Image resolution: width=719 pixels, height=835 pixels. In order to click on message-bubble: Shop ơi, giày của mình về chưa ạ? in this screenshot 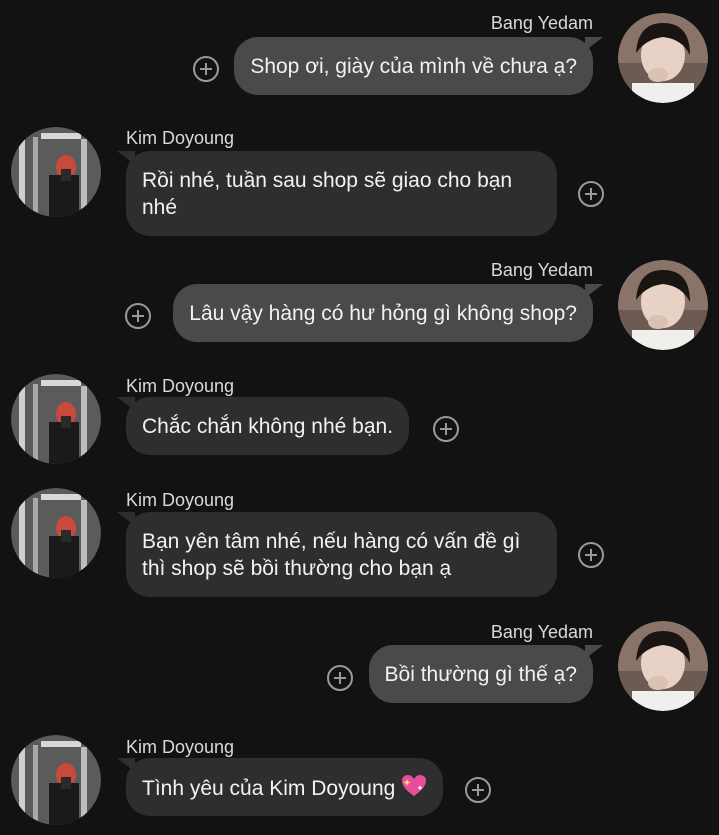, I will do `click(413, 66)`.